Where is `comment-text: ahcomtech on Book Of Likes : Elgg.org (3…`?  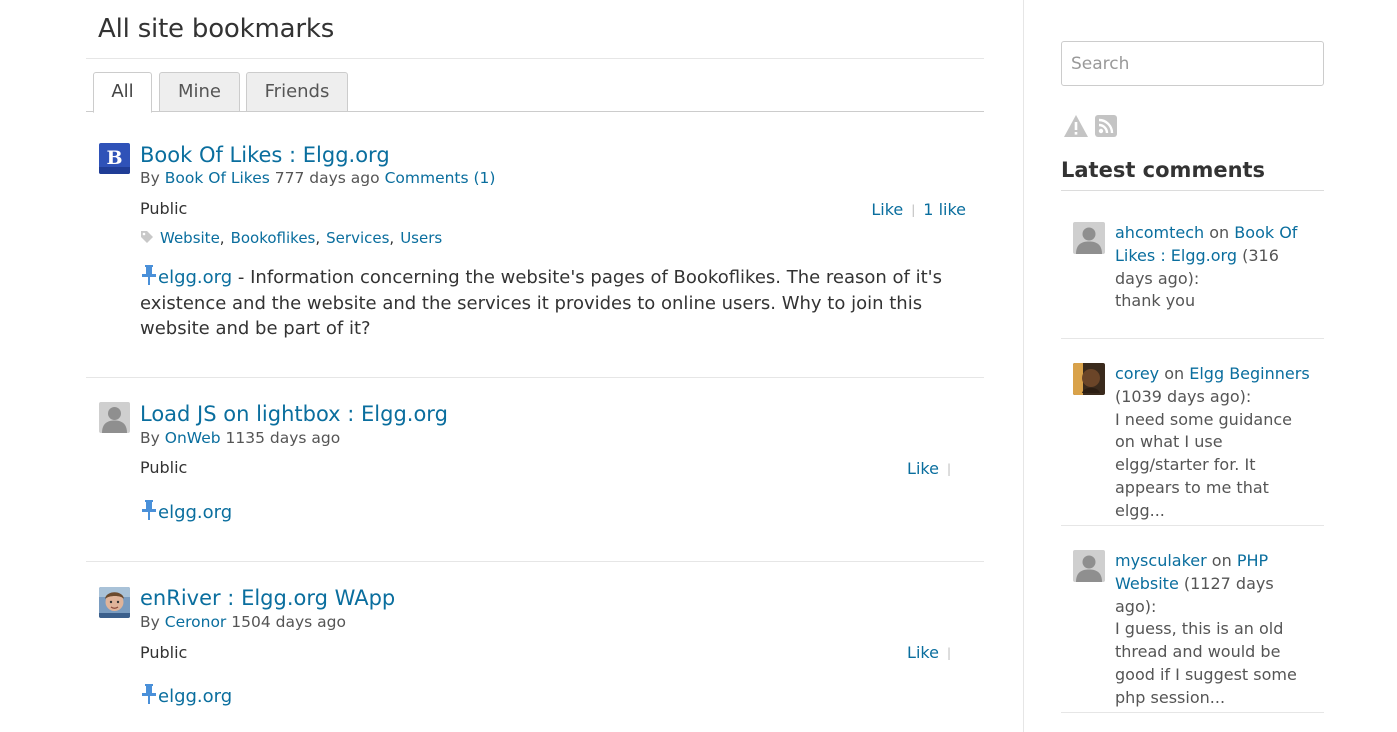
comment-text: ahcomtech on Book Of Likes : Elgg.org (3… is located at coordinates (1215, 267).